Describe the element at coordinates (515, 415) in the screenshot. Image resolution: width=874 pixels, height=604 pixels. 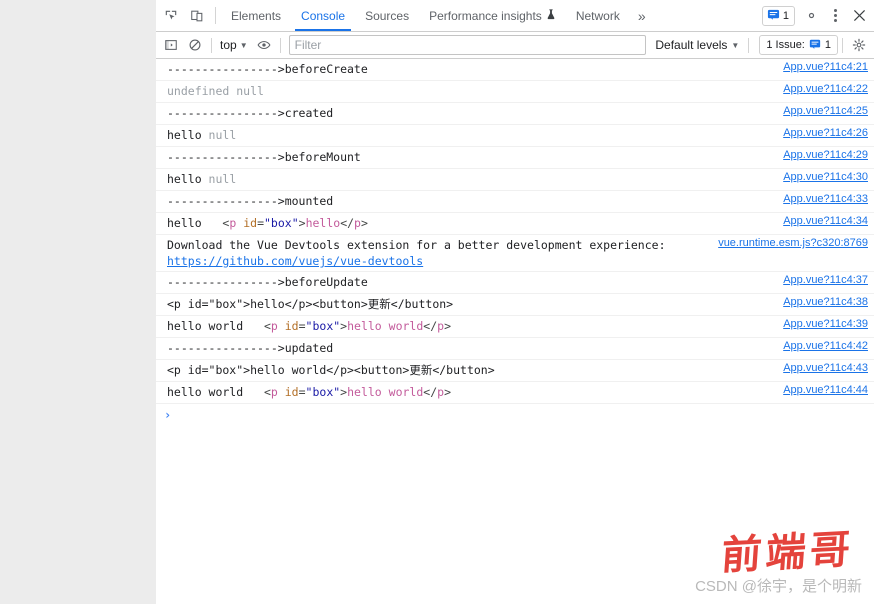
I see `console-prompt-row: ›` at that location.